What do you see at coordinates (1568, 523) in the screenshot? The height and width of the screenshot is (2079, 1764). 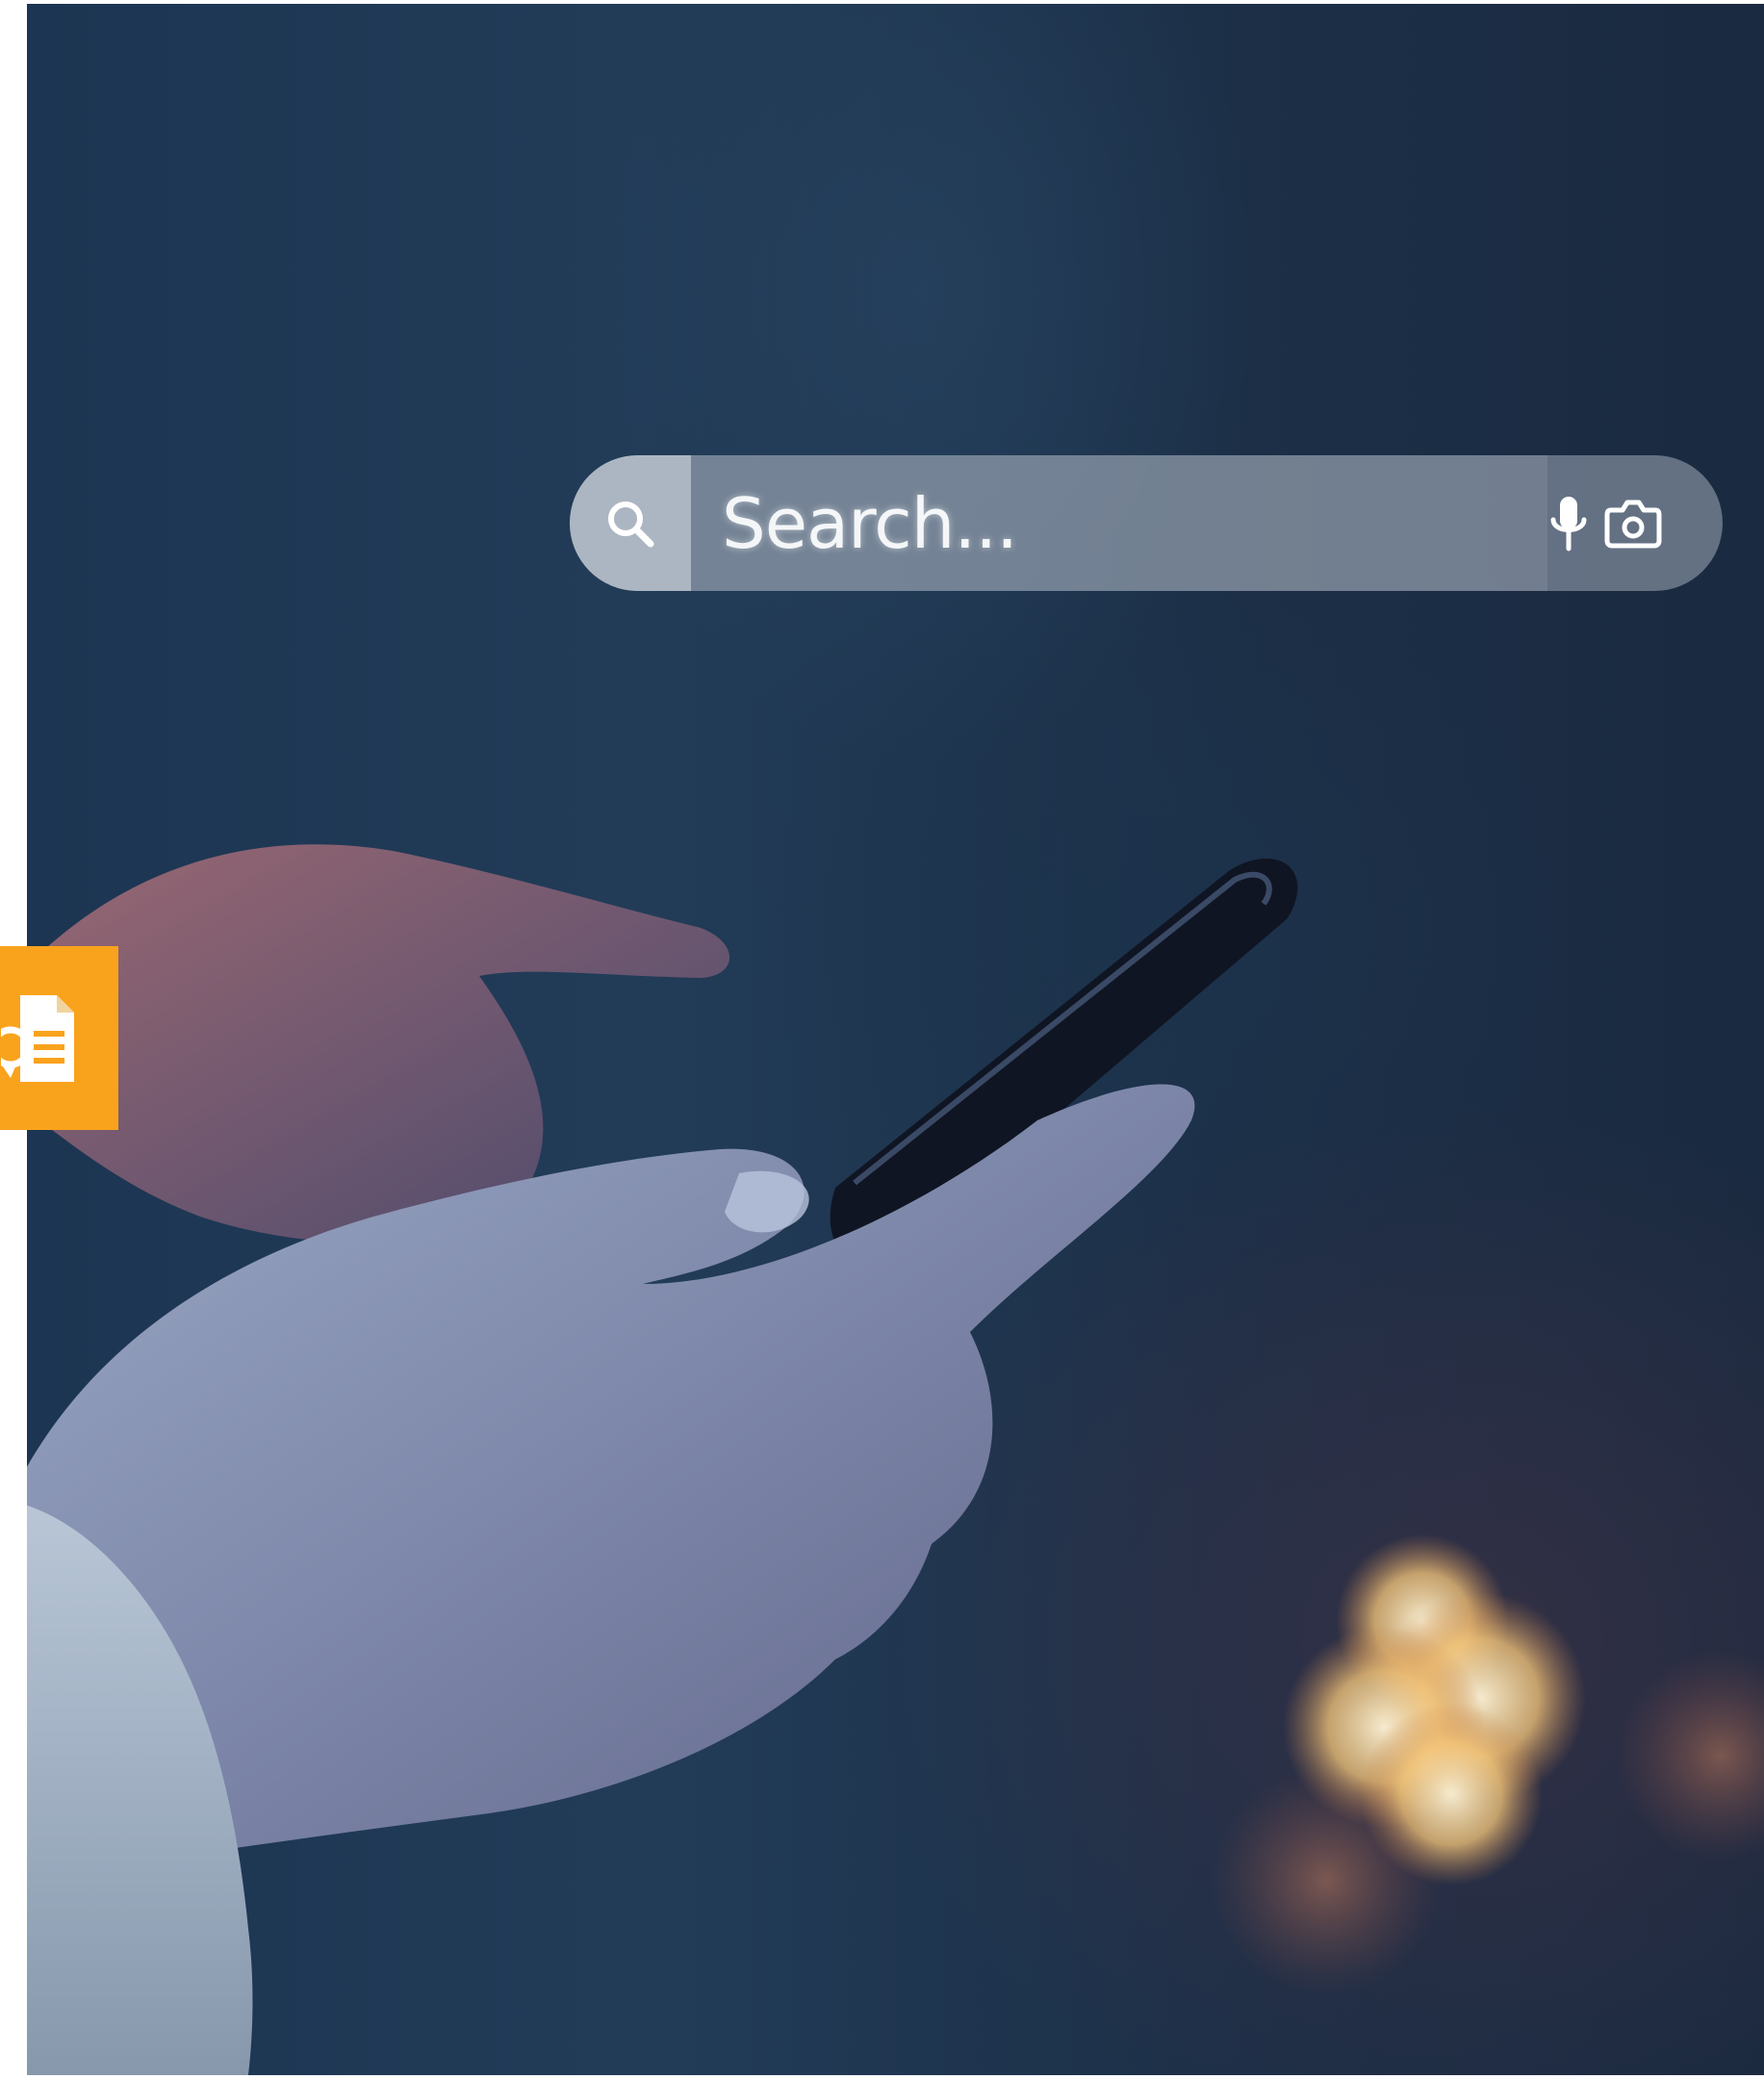 I see `microphone-icon` at bounding box center [1568, 523].